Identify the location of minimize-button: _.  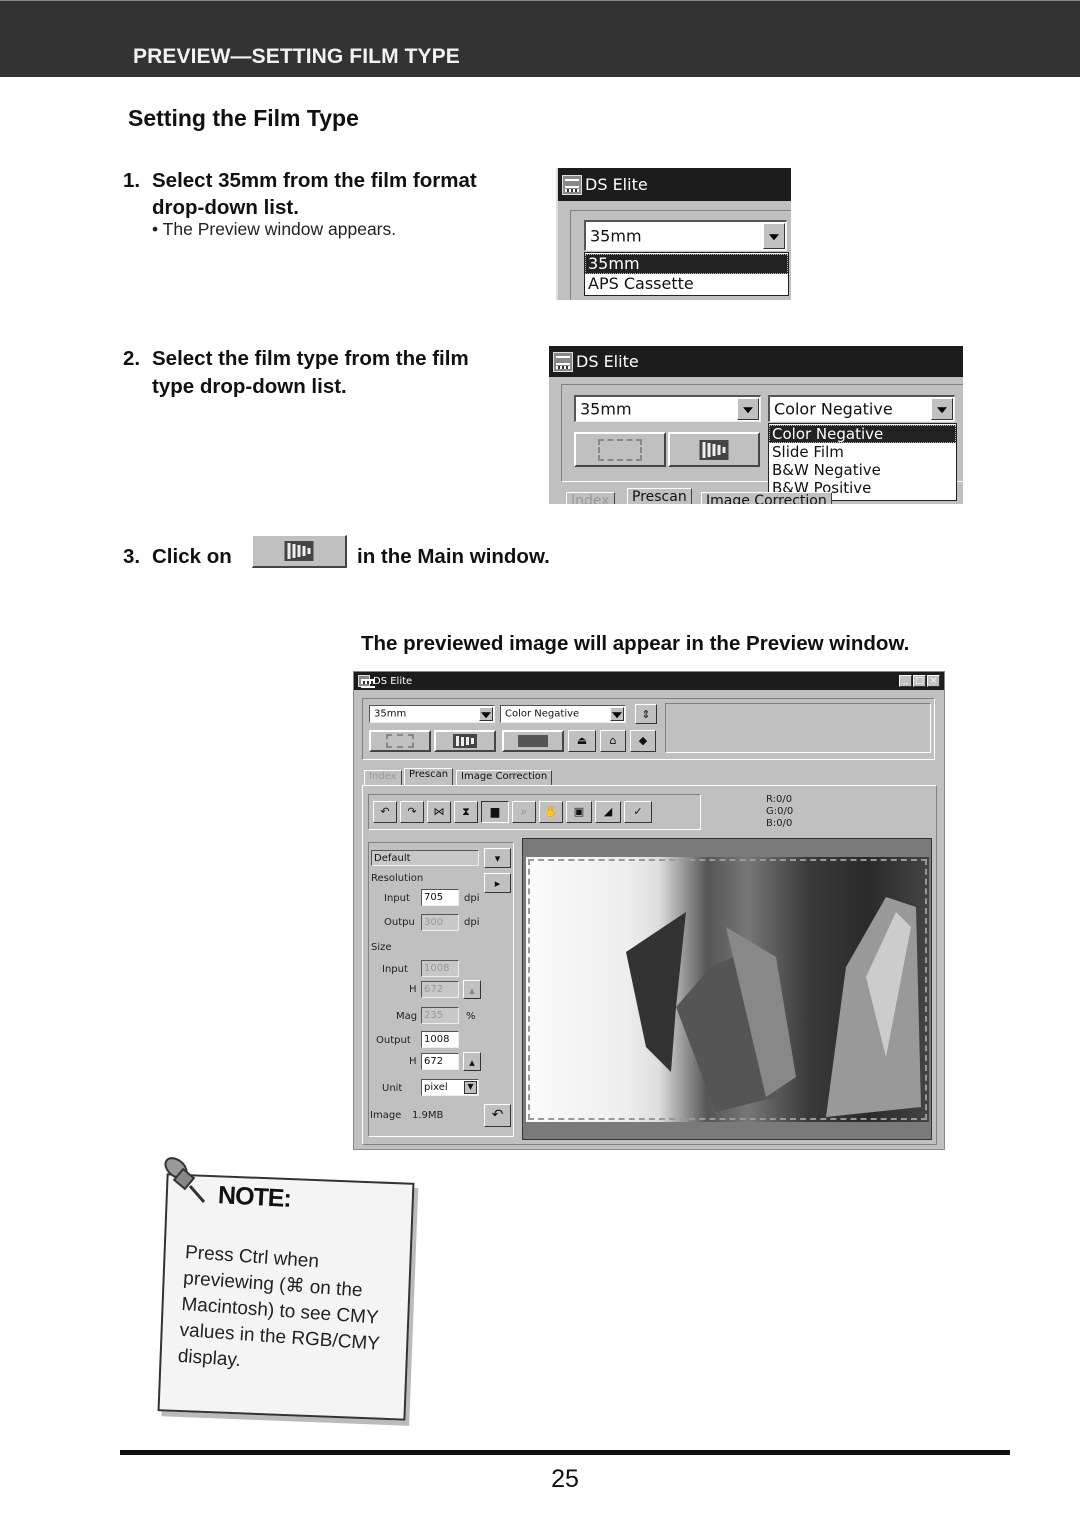
(905, 681).